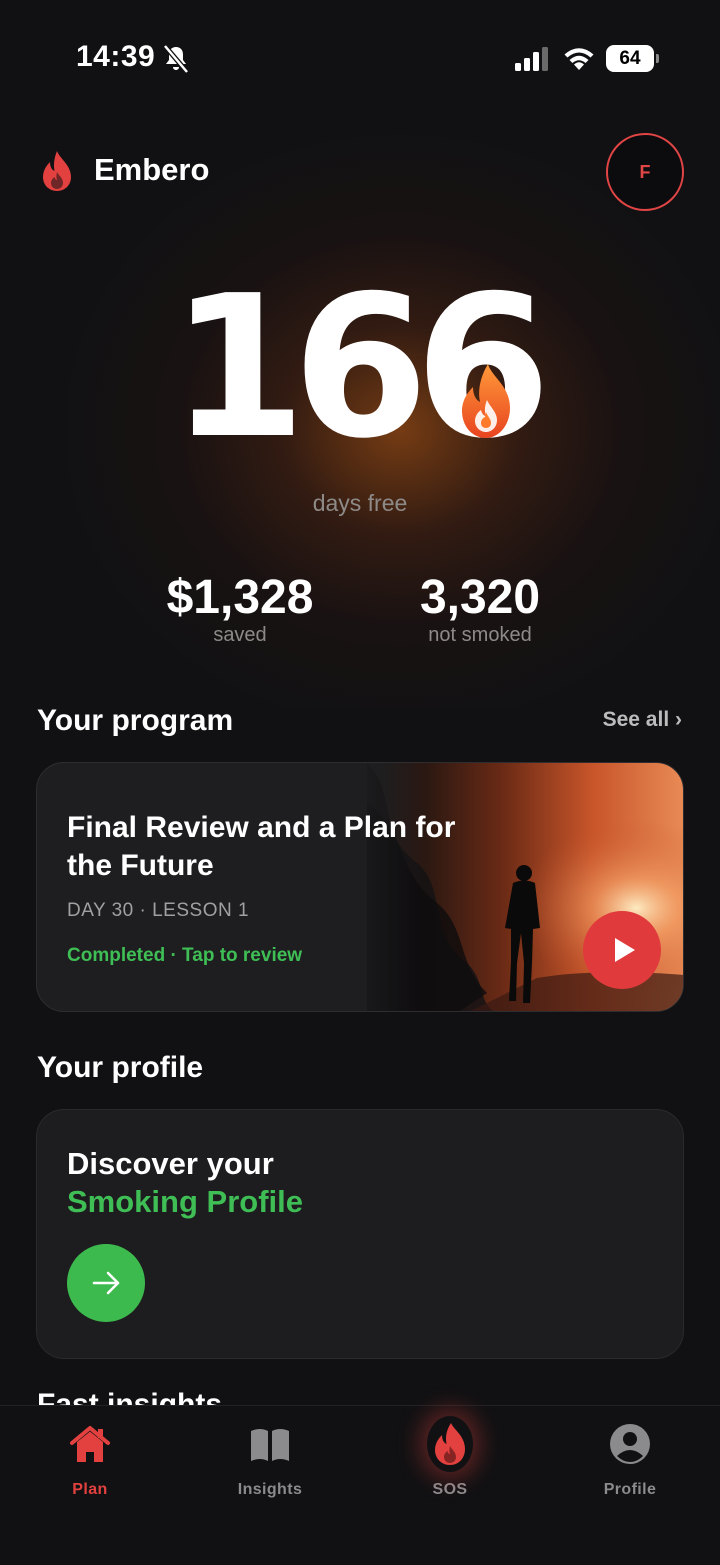 Image resolution: width=720 pixels, height=1565 pixels. I want to click on profile-card-line1: Discover your, so click(170, 1163).